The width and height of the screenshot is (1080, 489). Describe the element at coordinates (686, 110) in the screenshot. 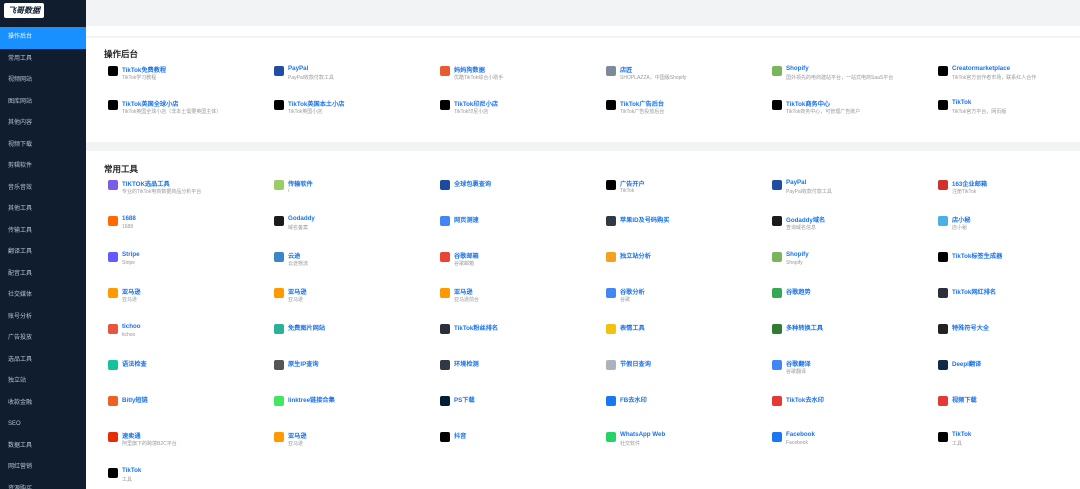

I see `tool-card: TikTok广告后台 TikTok广告投放后台` at that location.